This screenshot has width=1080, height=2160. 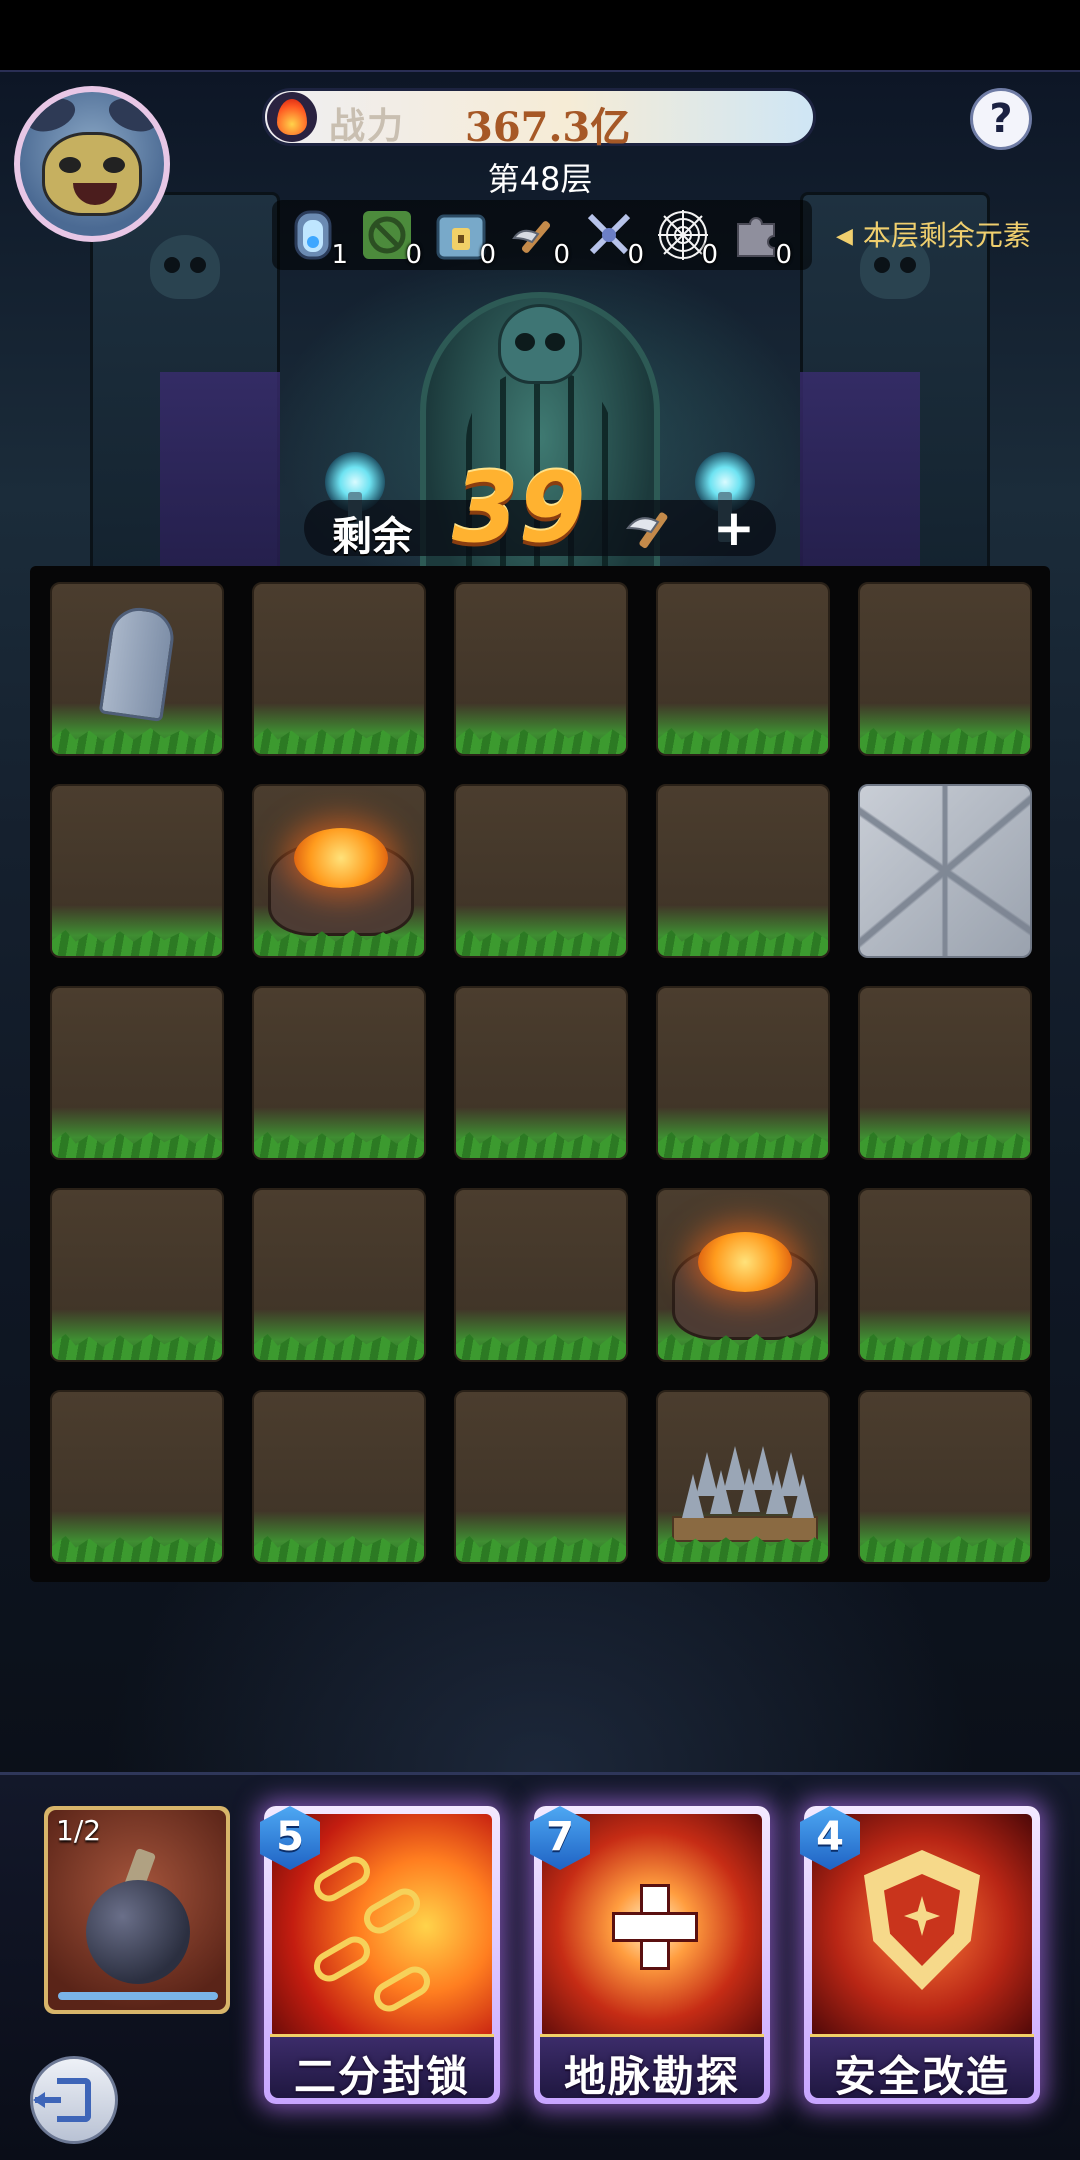 I want to click on element-count: 1, so click(x=339, y=255).